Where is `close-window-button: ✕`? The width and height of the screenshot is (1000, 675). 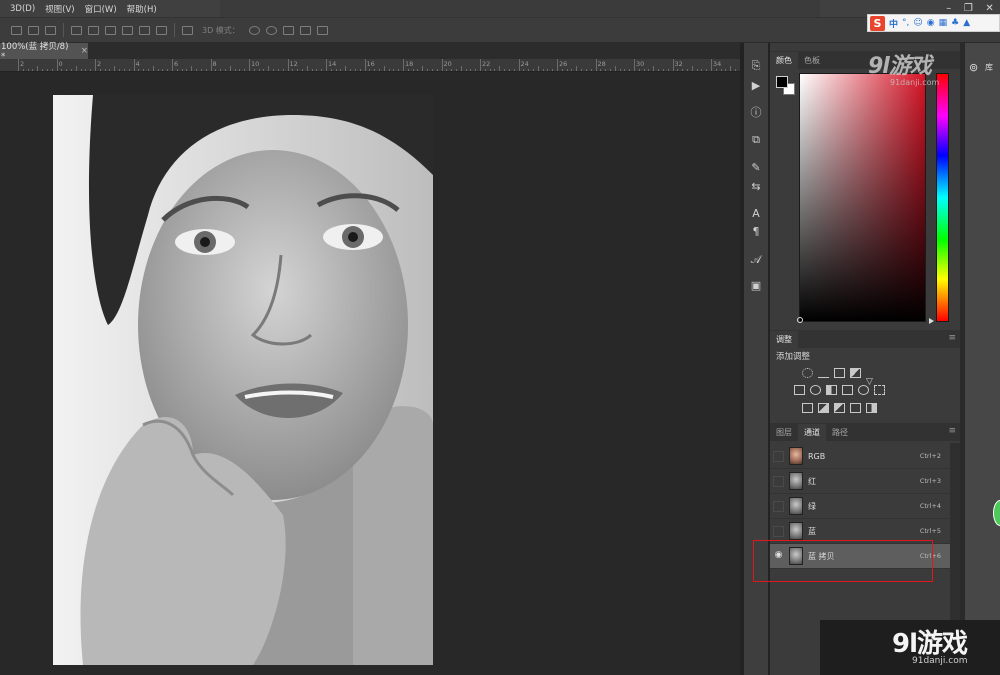 close-window-button: ✕ is located at coordinates (989, 8).